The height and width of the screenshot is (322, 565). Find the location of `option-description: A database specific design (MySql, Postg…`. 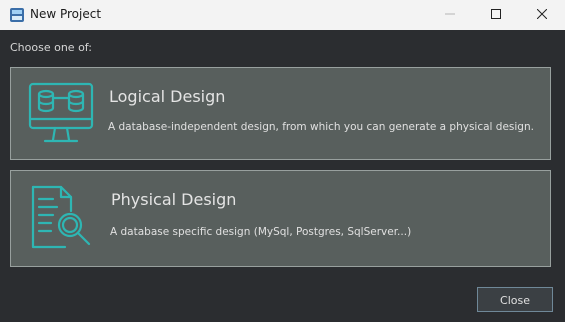

option-description: A database specific design (MySql, Postg… is located at coordinates (261, 232).